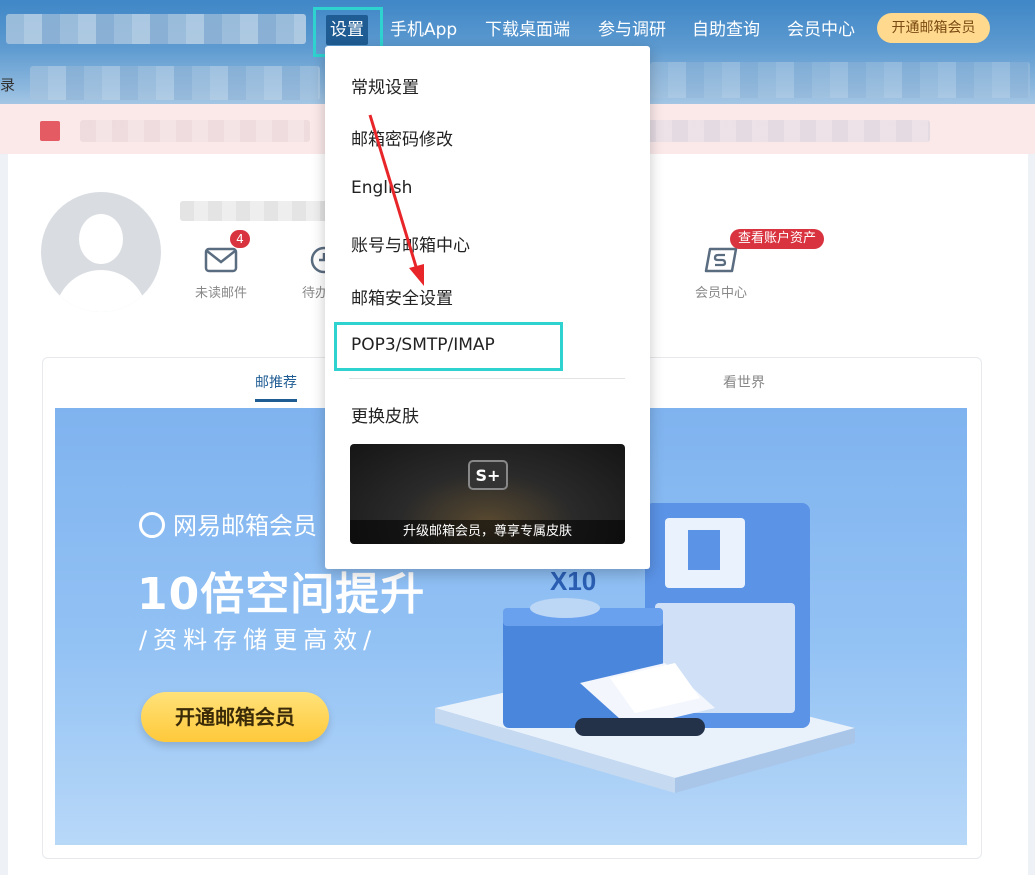 The width and height of the screenshot is (1035, 875). I want to click on menu-item-general-settings: 常规设置, so click(385, 85).